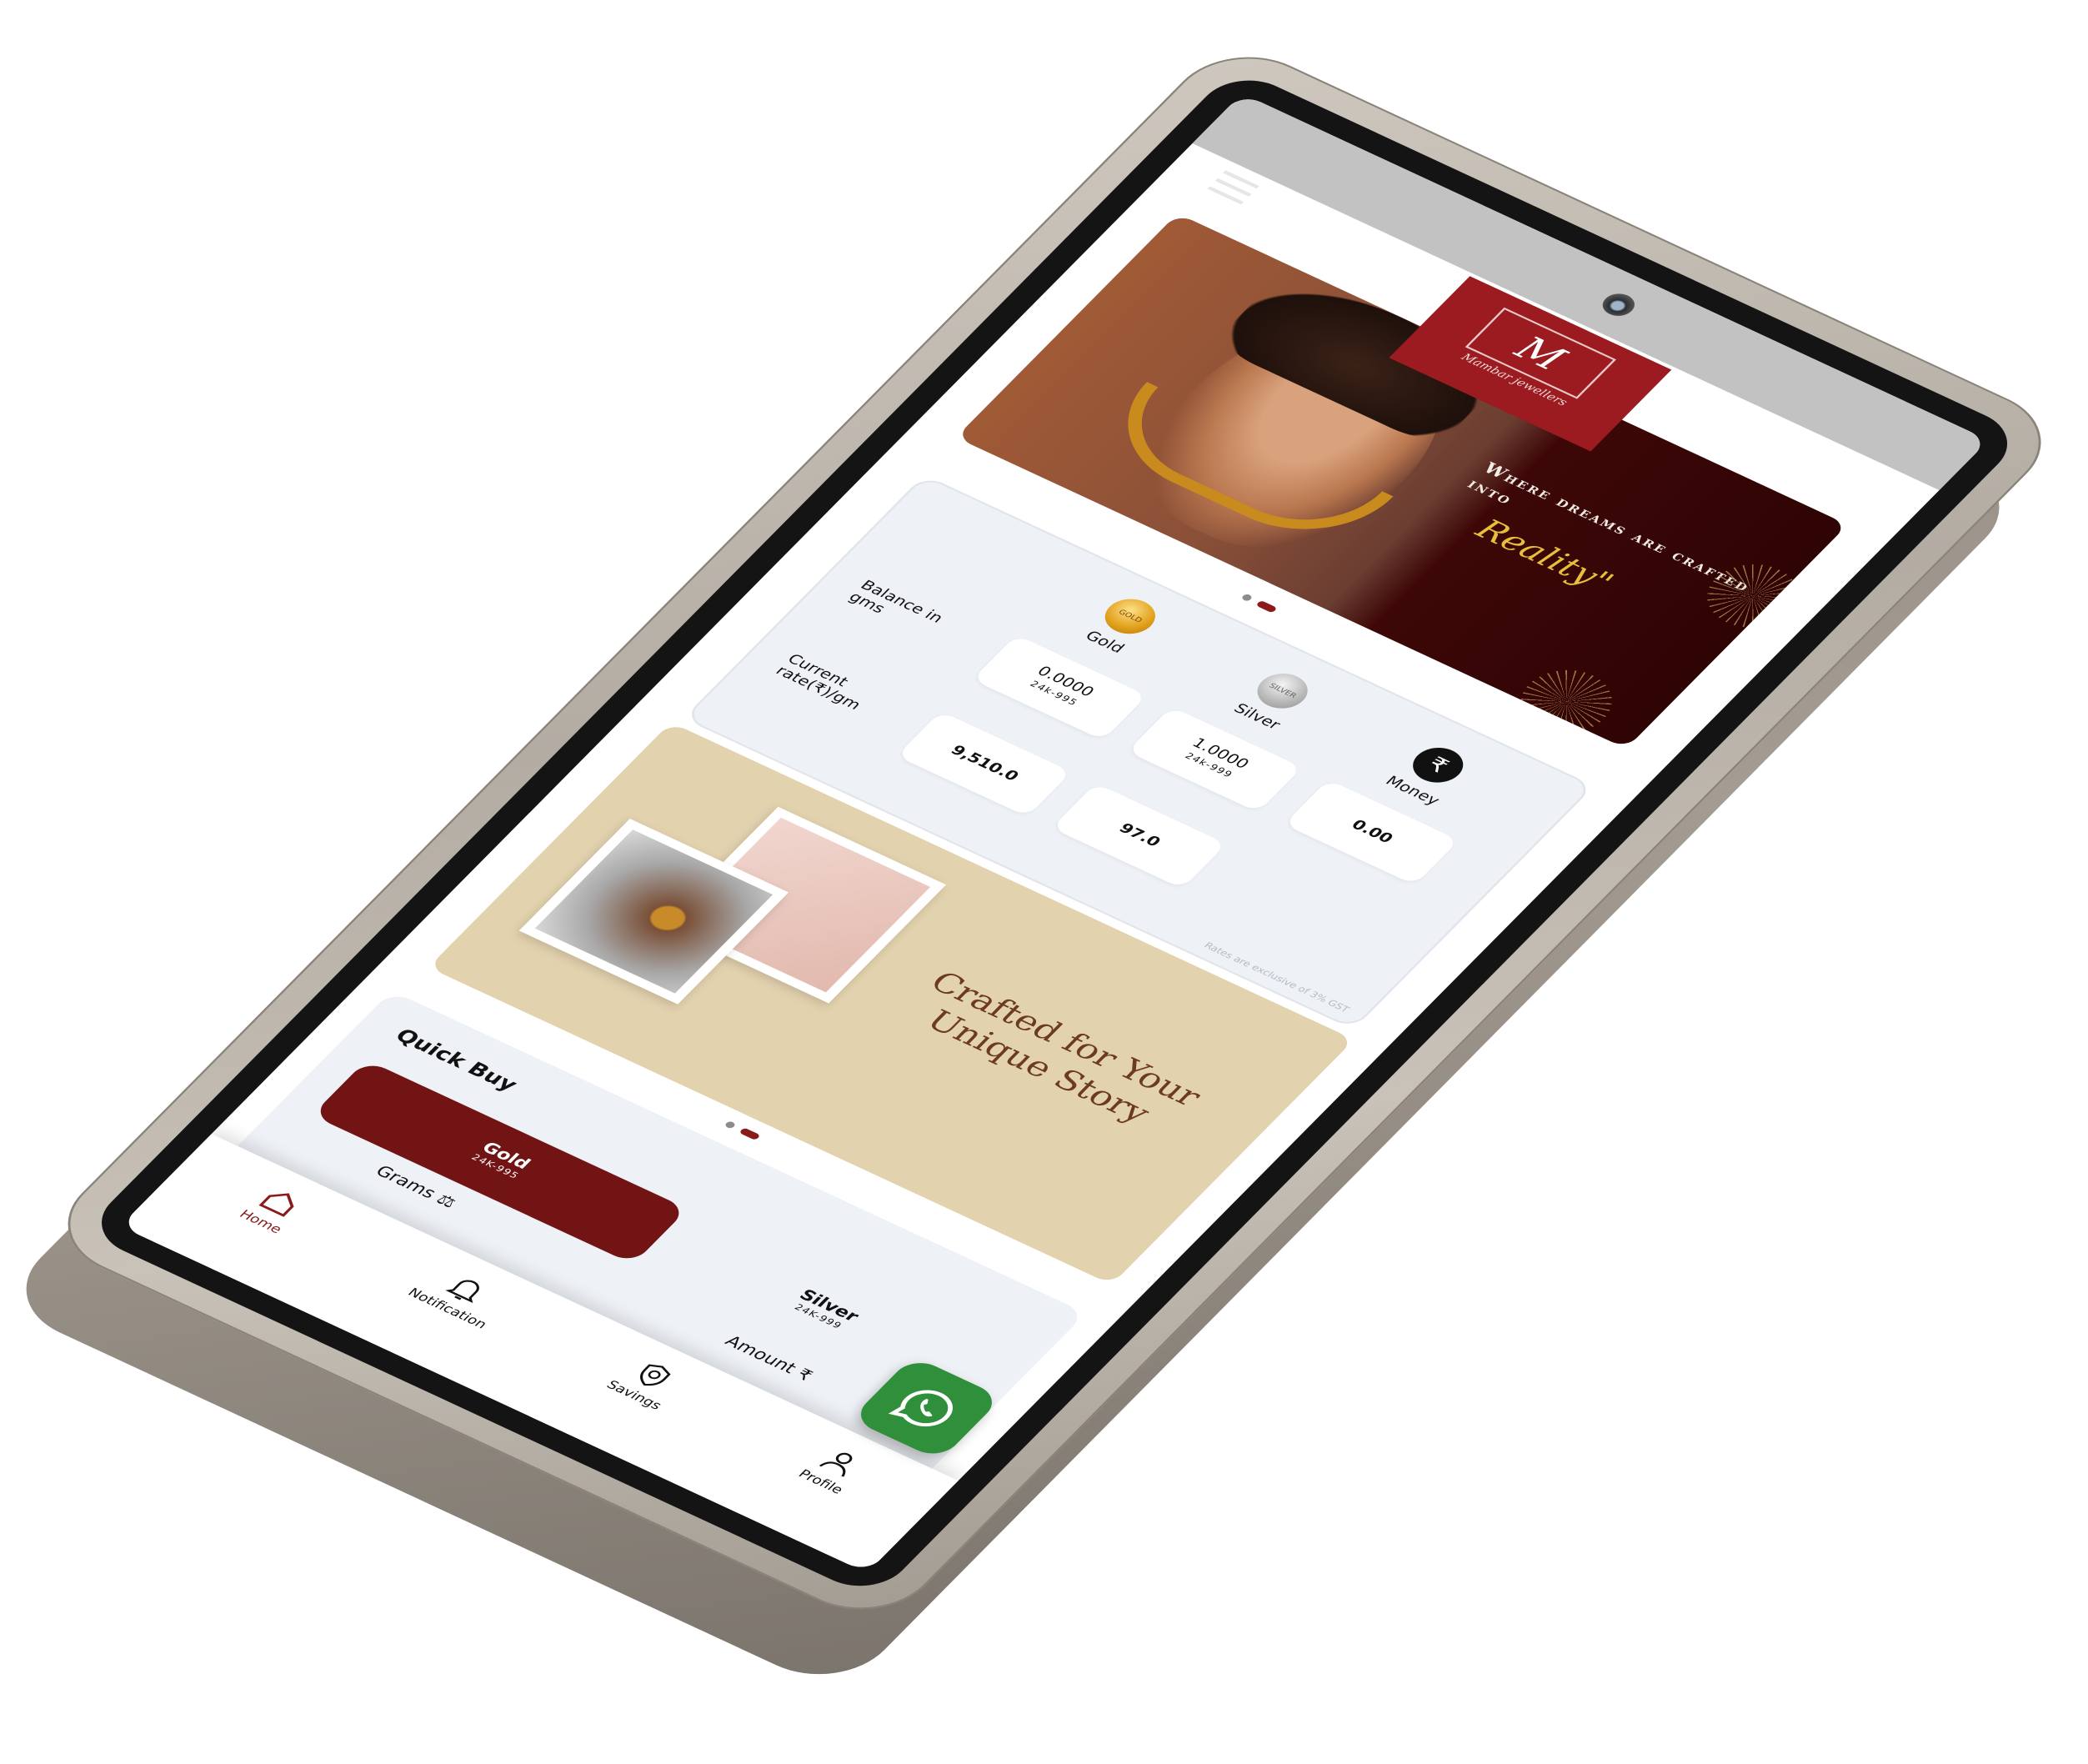  What do you see at coordinates (1233, 187) in the screenshot?
I see `menu-icon` at bounding box center [1233, 187].